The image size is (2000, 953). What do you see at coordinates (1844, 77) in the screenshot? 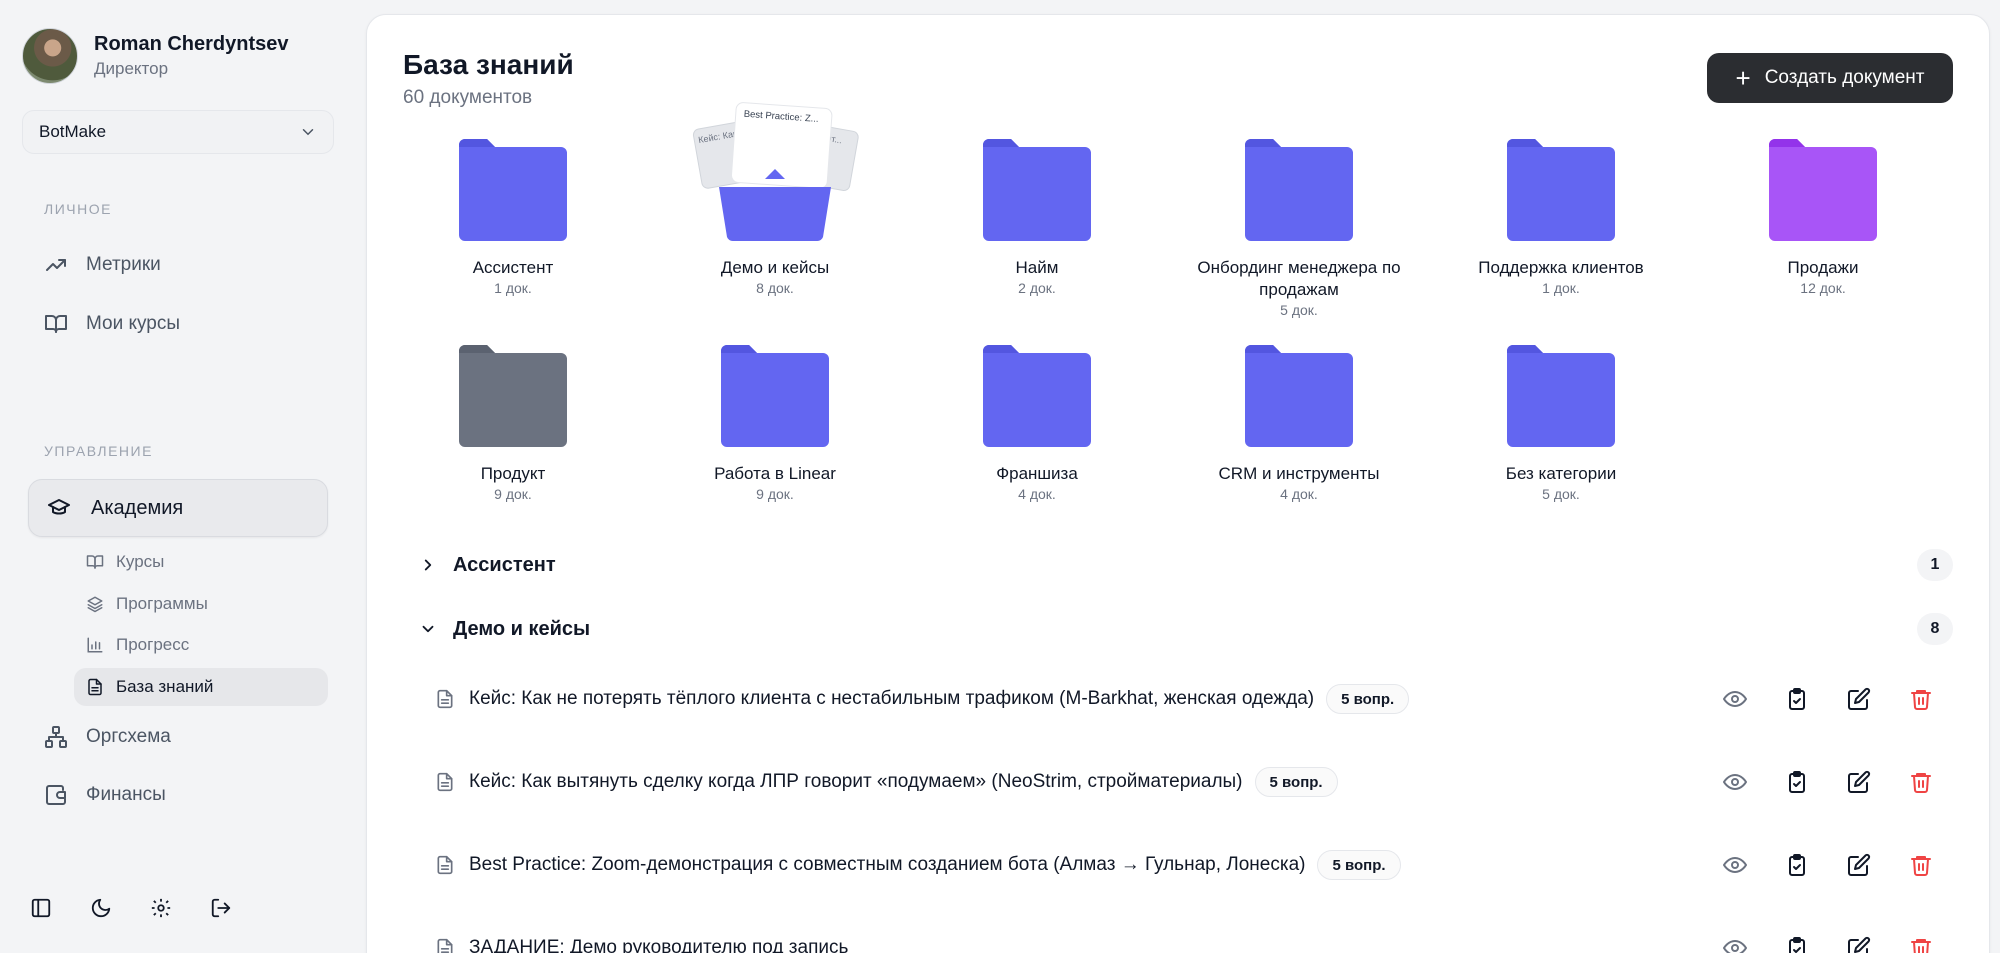
I see `create-document-label: Создать документ` at bounding box center [1844, 77].